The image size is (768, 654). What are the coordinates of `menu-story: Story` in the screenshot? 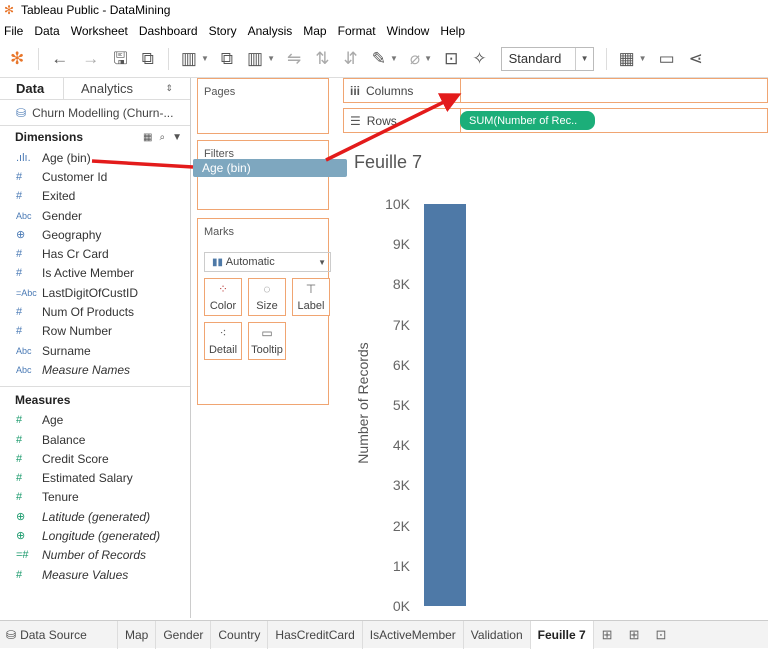 It's located at (223, 31).